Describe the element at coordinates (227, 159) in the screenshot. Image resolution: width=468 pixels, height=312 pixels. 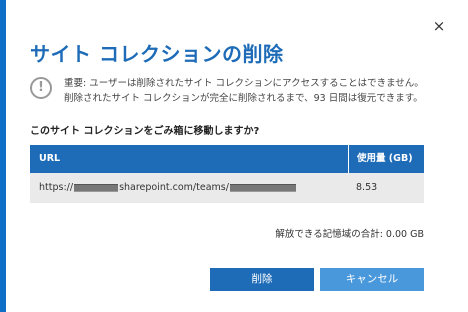
I see `table-header: URL 使用量 (GB)` at that location.